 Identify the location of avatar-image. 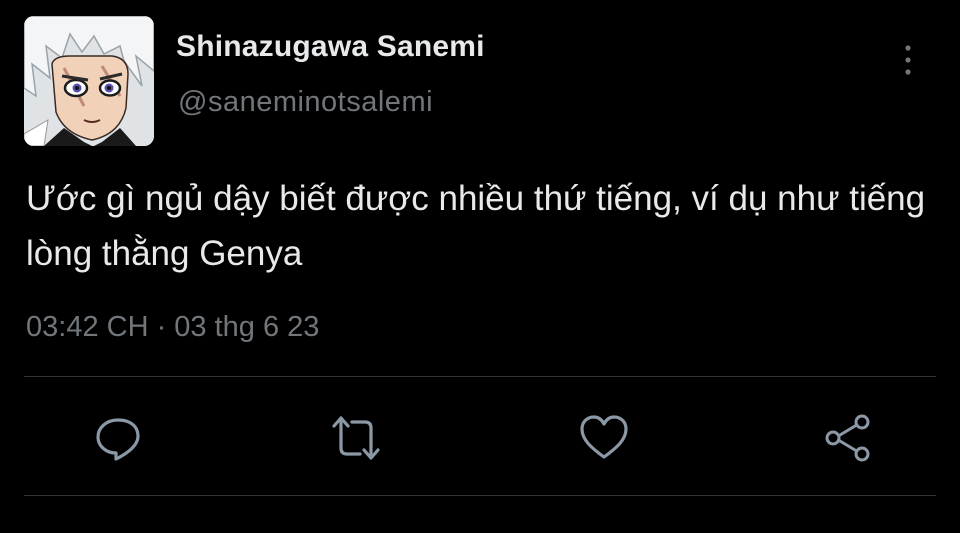
(89, 81).